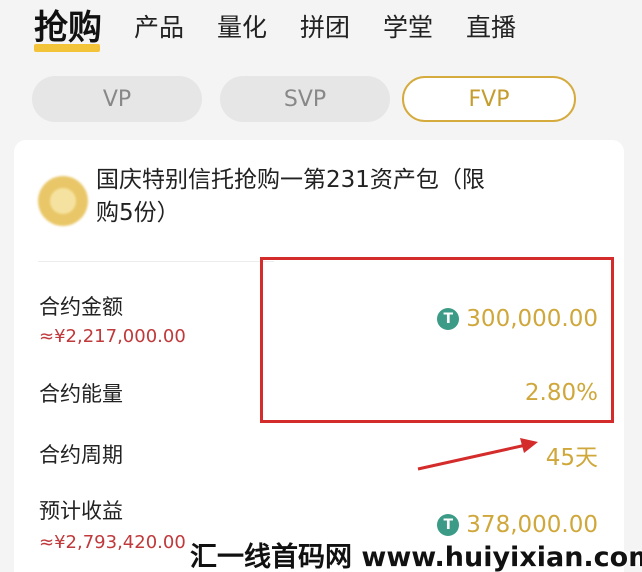 The width and height of the screenshot is (642, 572). I want to click on segment-fvp: FVP, so click(489, 99).